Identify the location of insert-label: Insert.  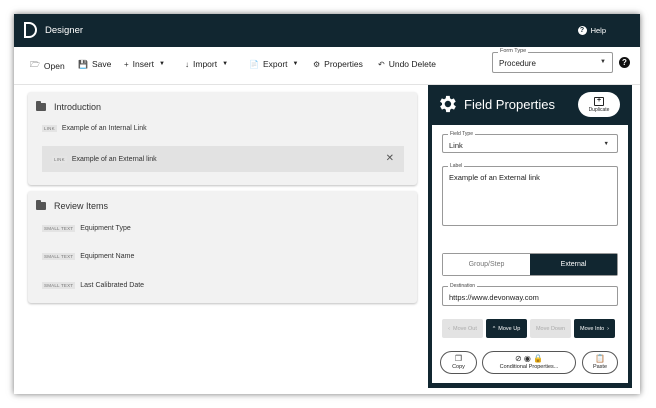
(143, 64).